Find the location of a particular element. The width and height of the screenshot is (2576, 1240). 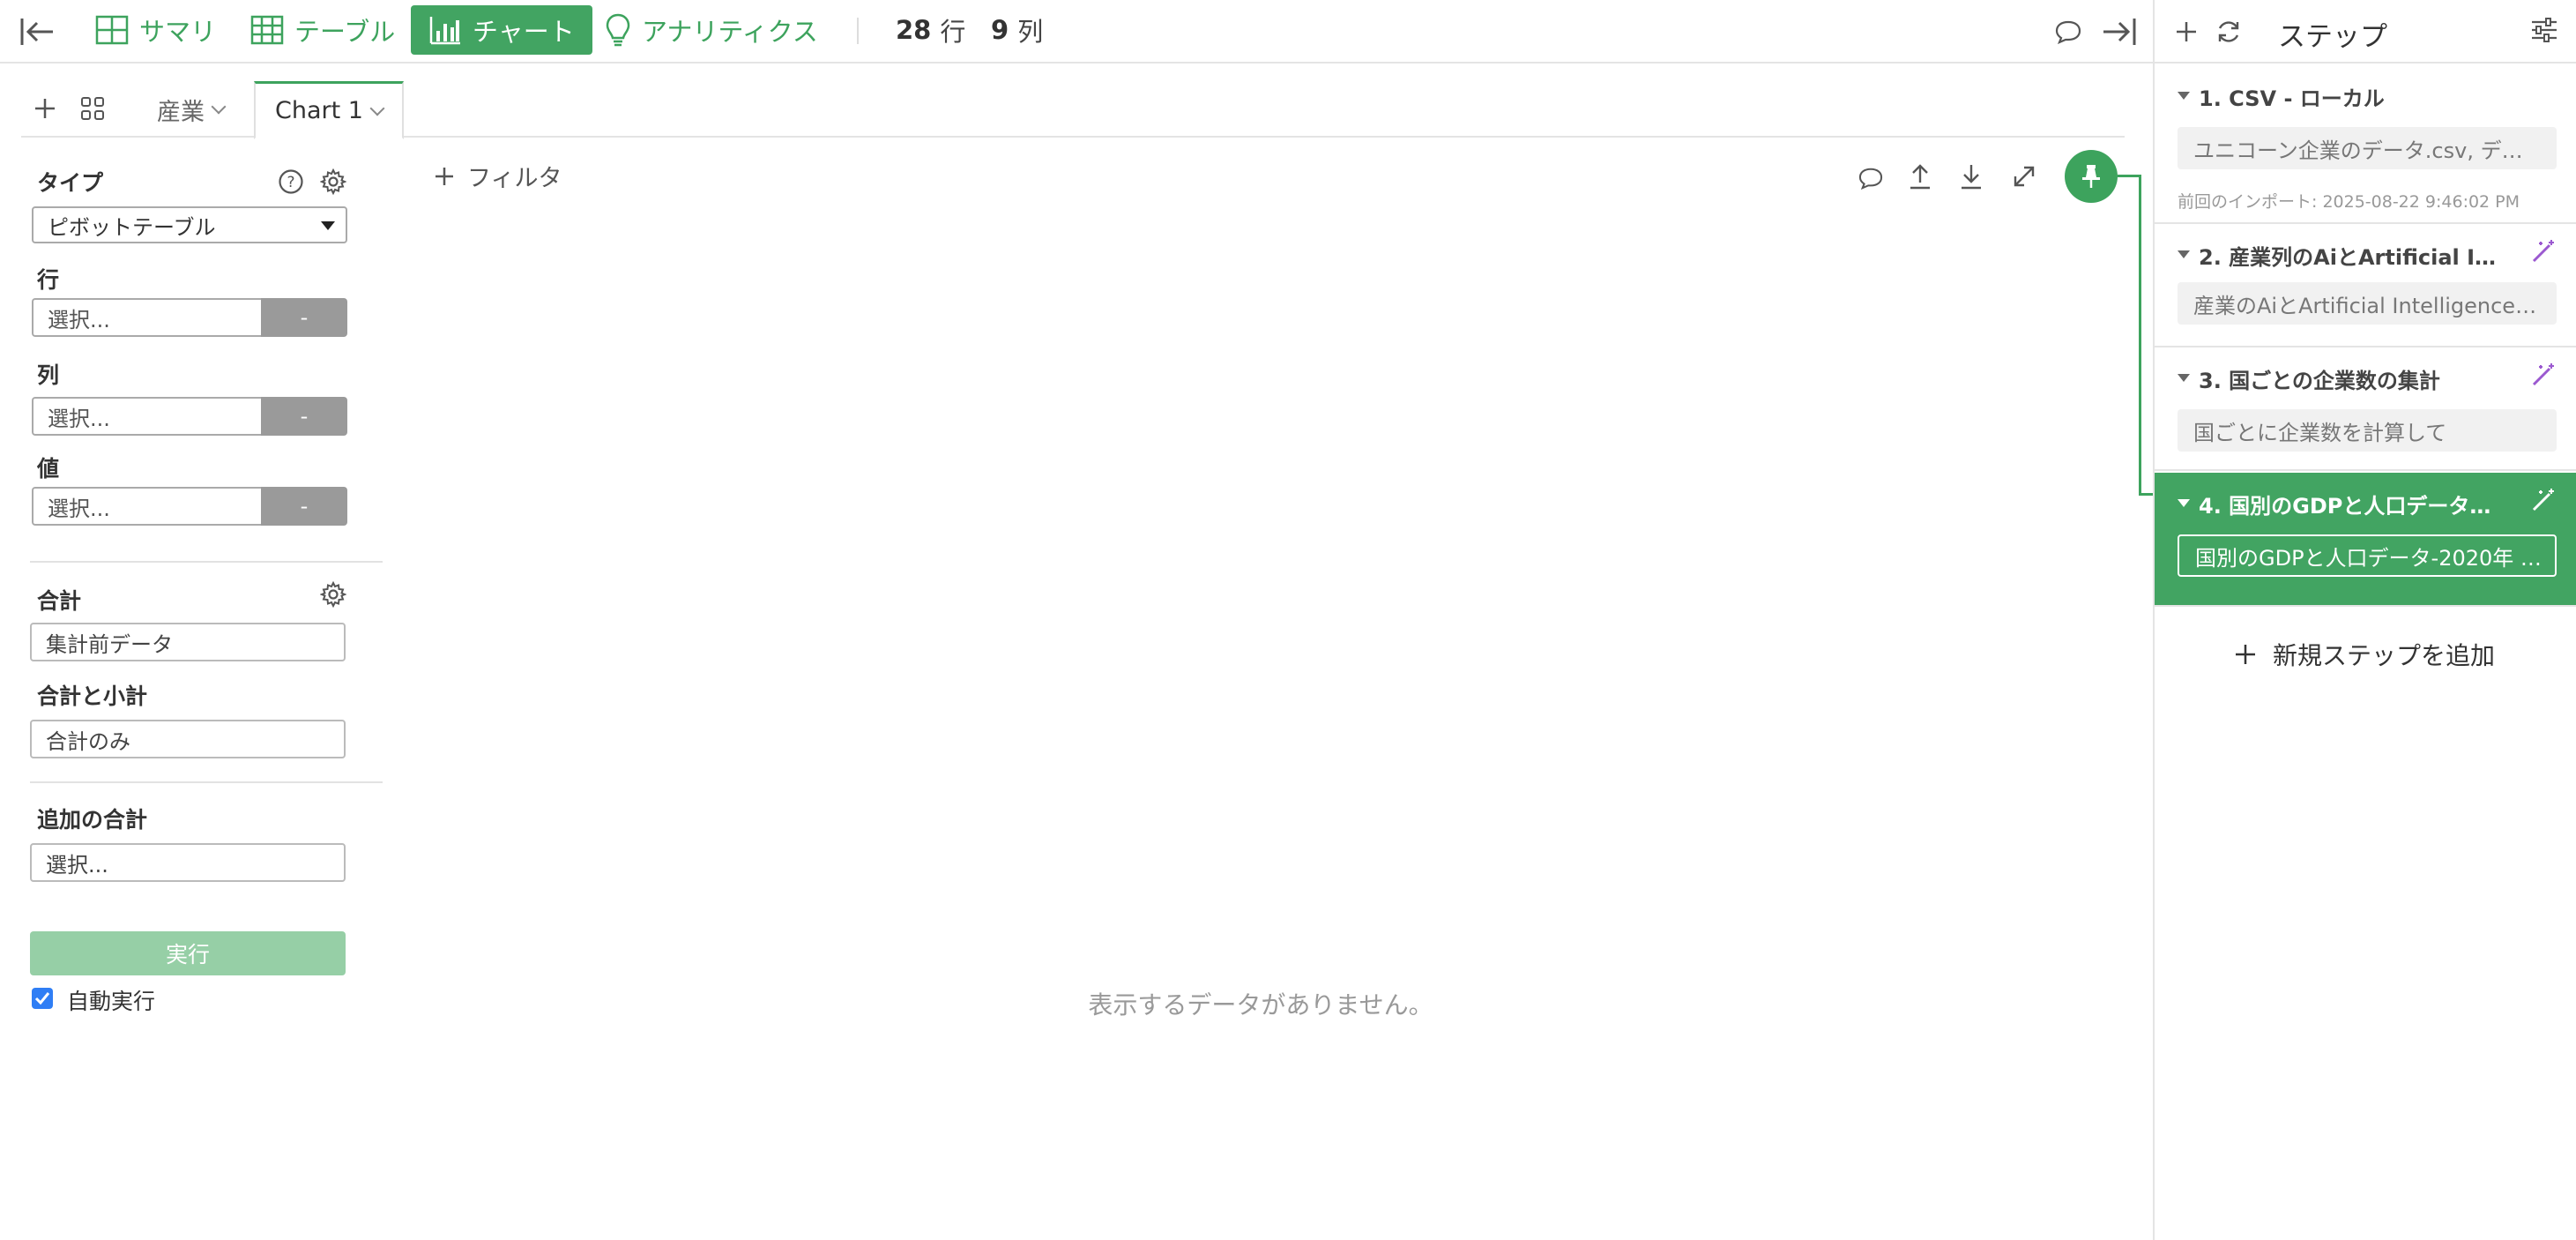

pin-icon is located at coordinates (2091, 176).